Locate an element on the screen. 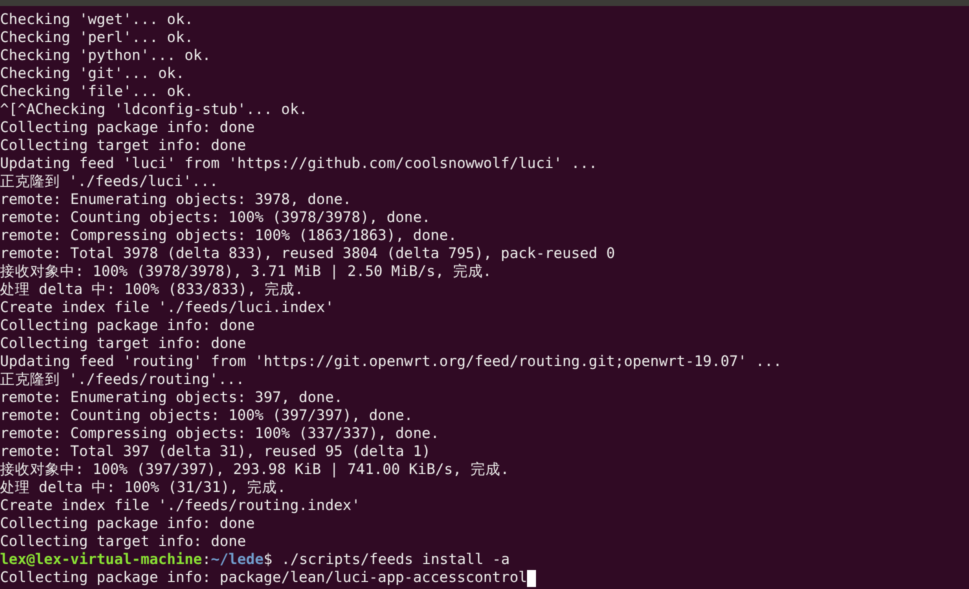 The image size is (969, 589). output-line: Create index file './feeds/routing.index' is located at coordinates (180, 506).